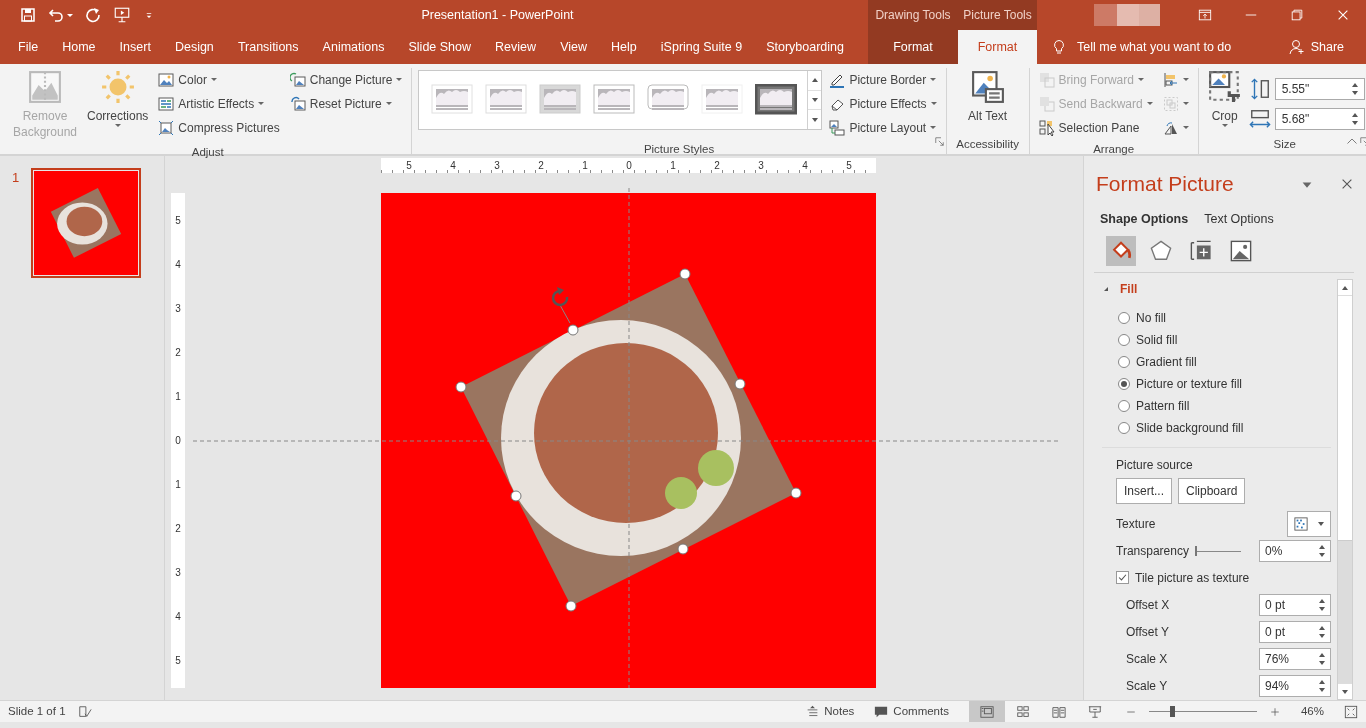  Describe the element at coordinates (573, 47) in the screenshot. I see `ribbon-tab: View` at that location.